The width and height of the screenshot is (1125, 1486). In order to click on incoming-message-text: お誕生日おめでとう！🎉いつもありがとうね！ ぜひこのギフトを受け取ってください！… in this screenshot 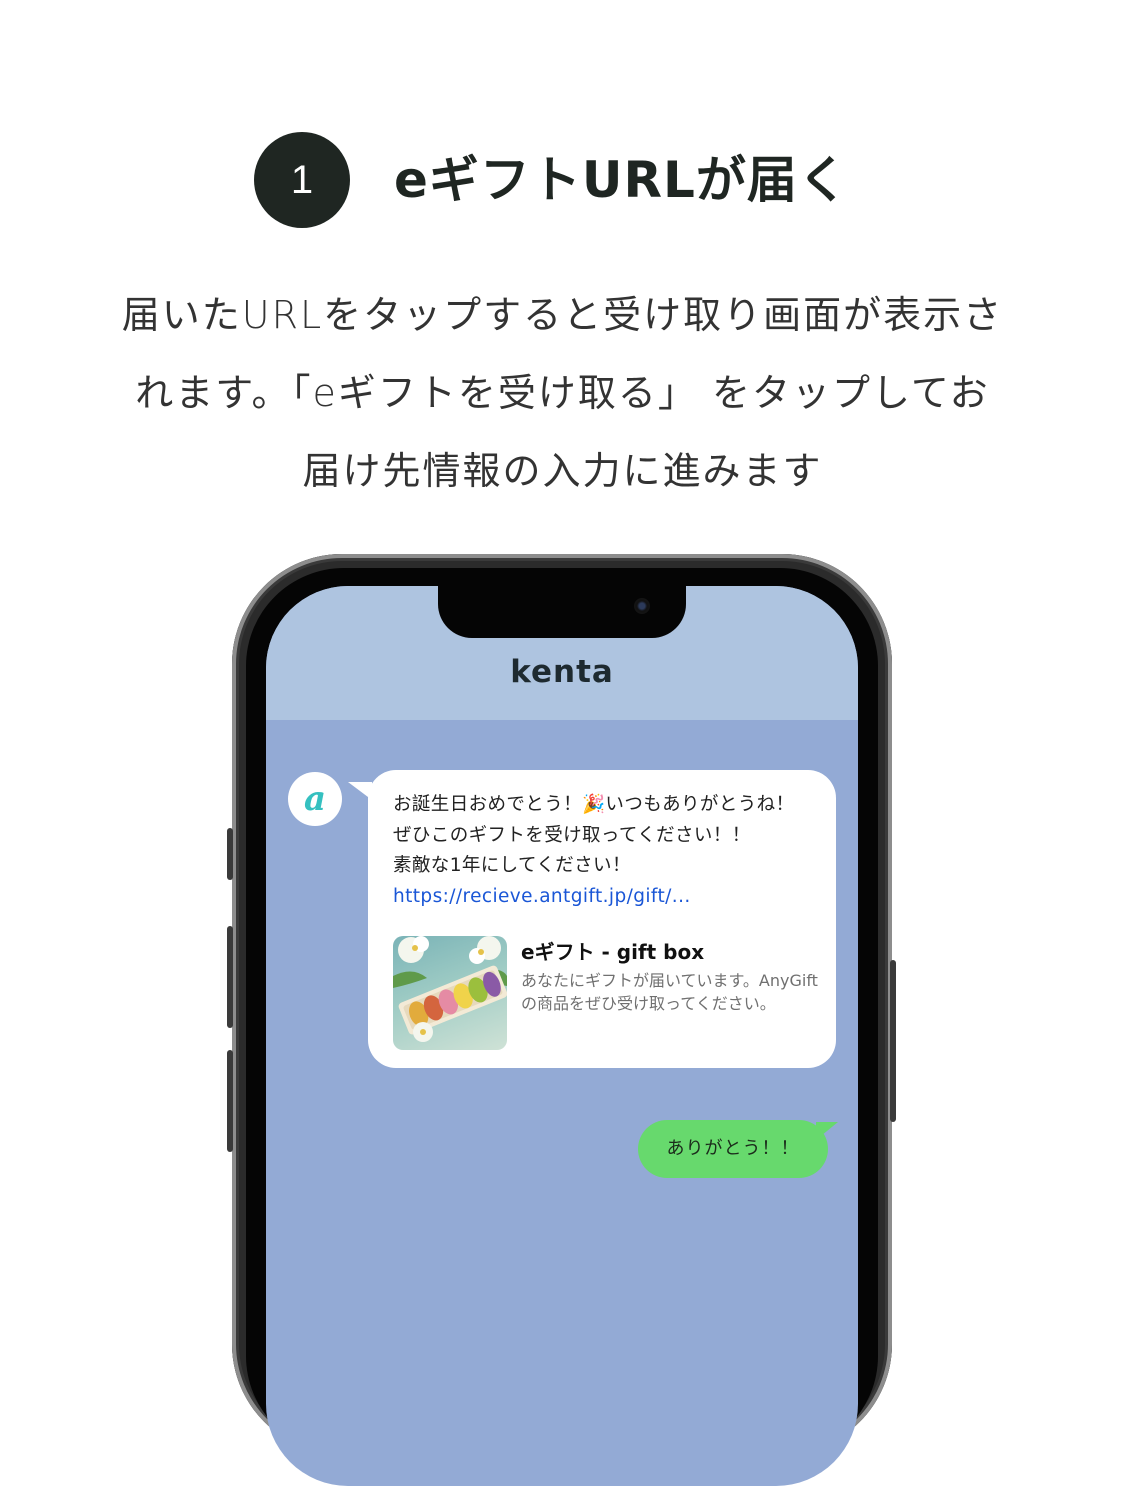, I will do `click(608, 851)`.